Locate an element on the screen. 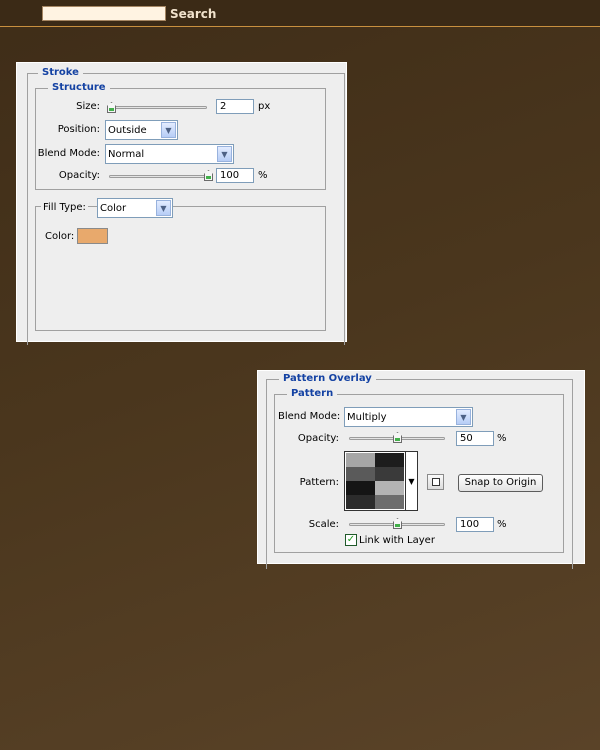 The width and height of the screenshot is (600, 750). pattern-opacity-label: Opacity: is located at coordinates (318, 438).